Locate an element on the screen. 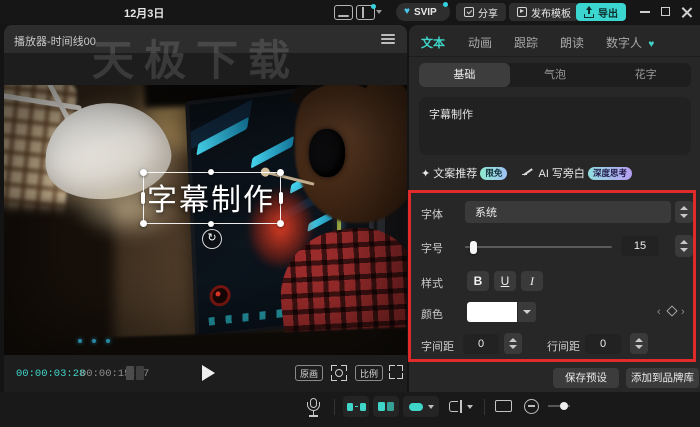 The width and height of the screenshot is (700, 427). window-close-button is located at coordinates (686, 12).